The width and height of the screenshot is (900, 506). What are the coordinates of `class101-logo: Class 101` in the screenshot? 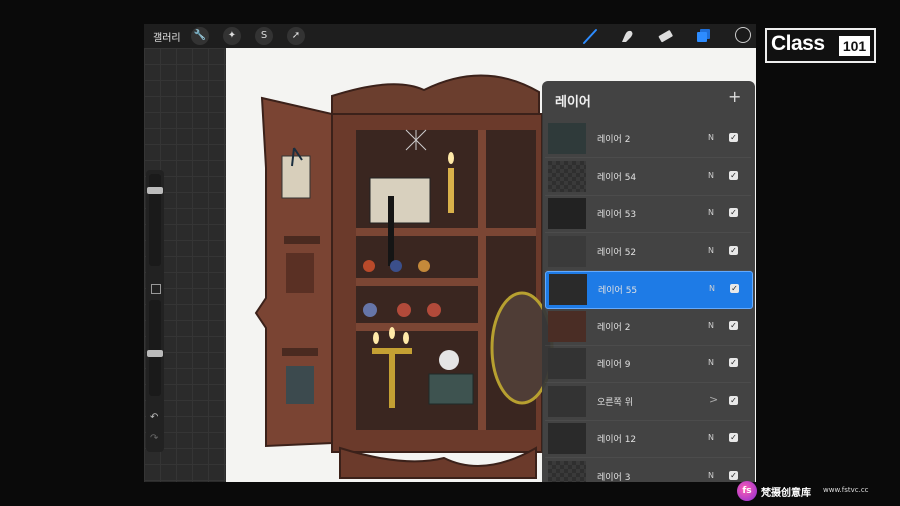 It's located at (820, 45).